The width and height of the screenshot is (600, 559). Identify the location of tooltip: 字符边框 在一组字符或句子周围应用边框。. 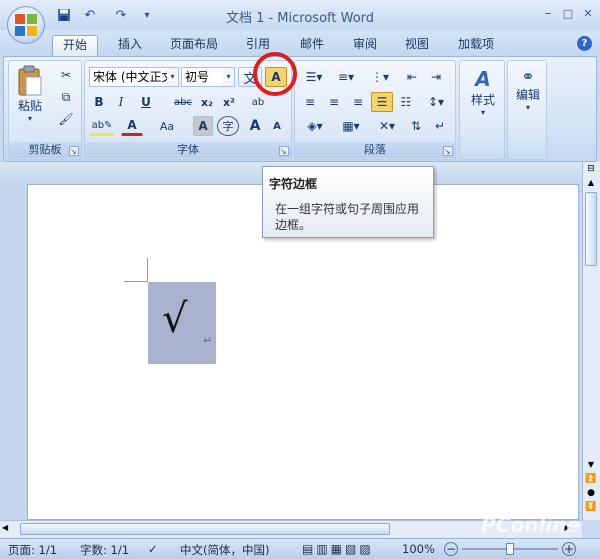
(348, 202).